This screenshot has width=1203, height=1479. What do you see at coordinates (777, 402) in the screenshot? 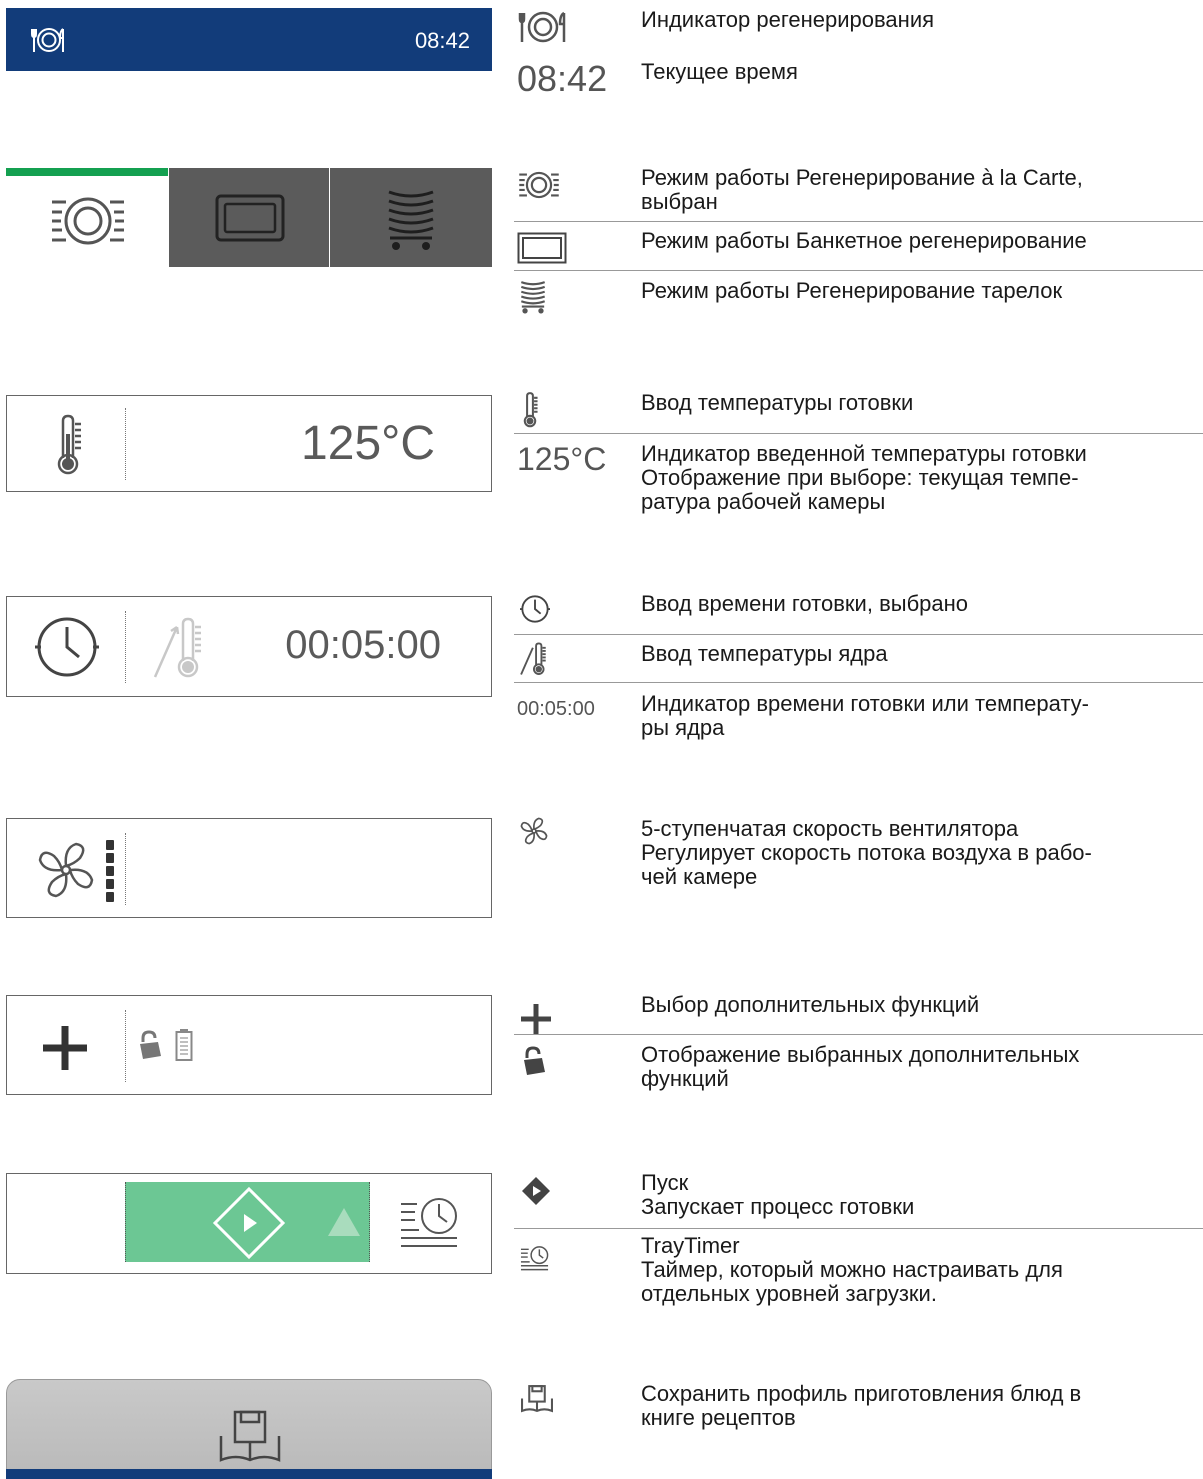
I see `legend-temp-input: Ввод температуры готовки` at bounding box center [777, 402].